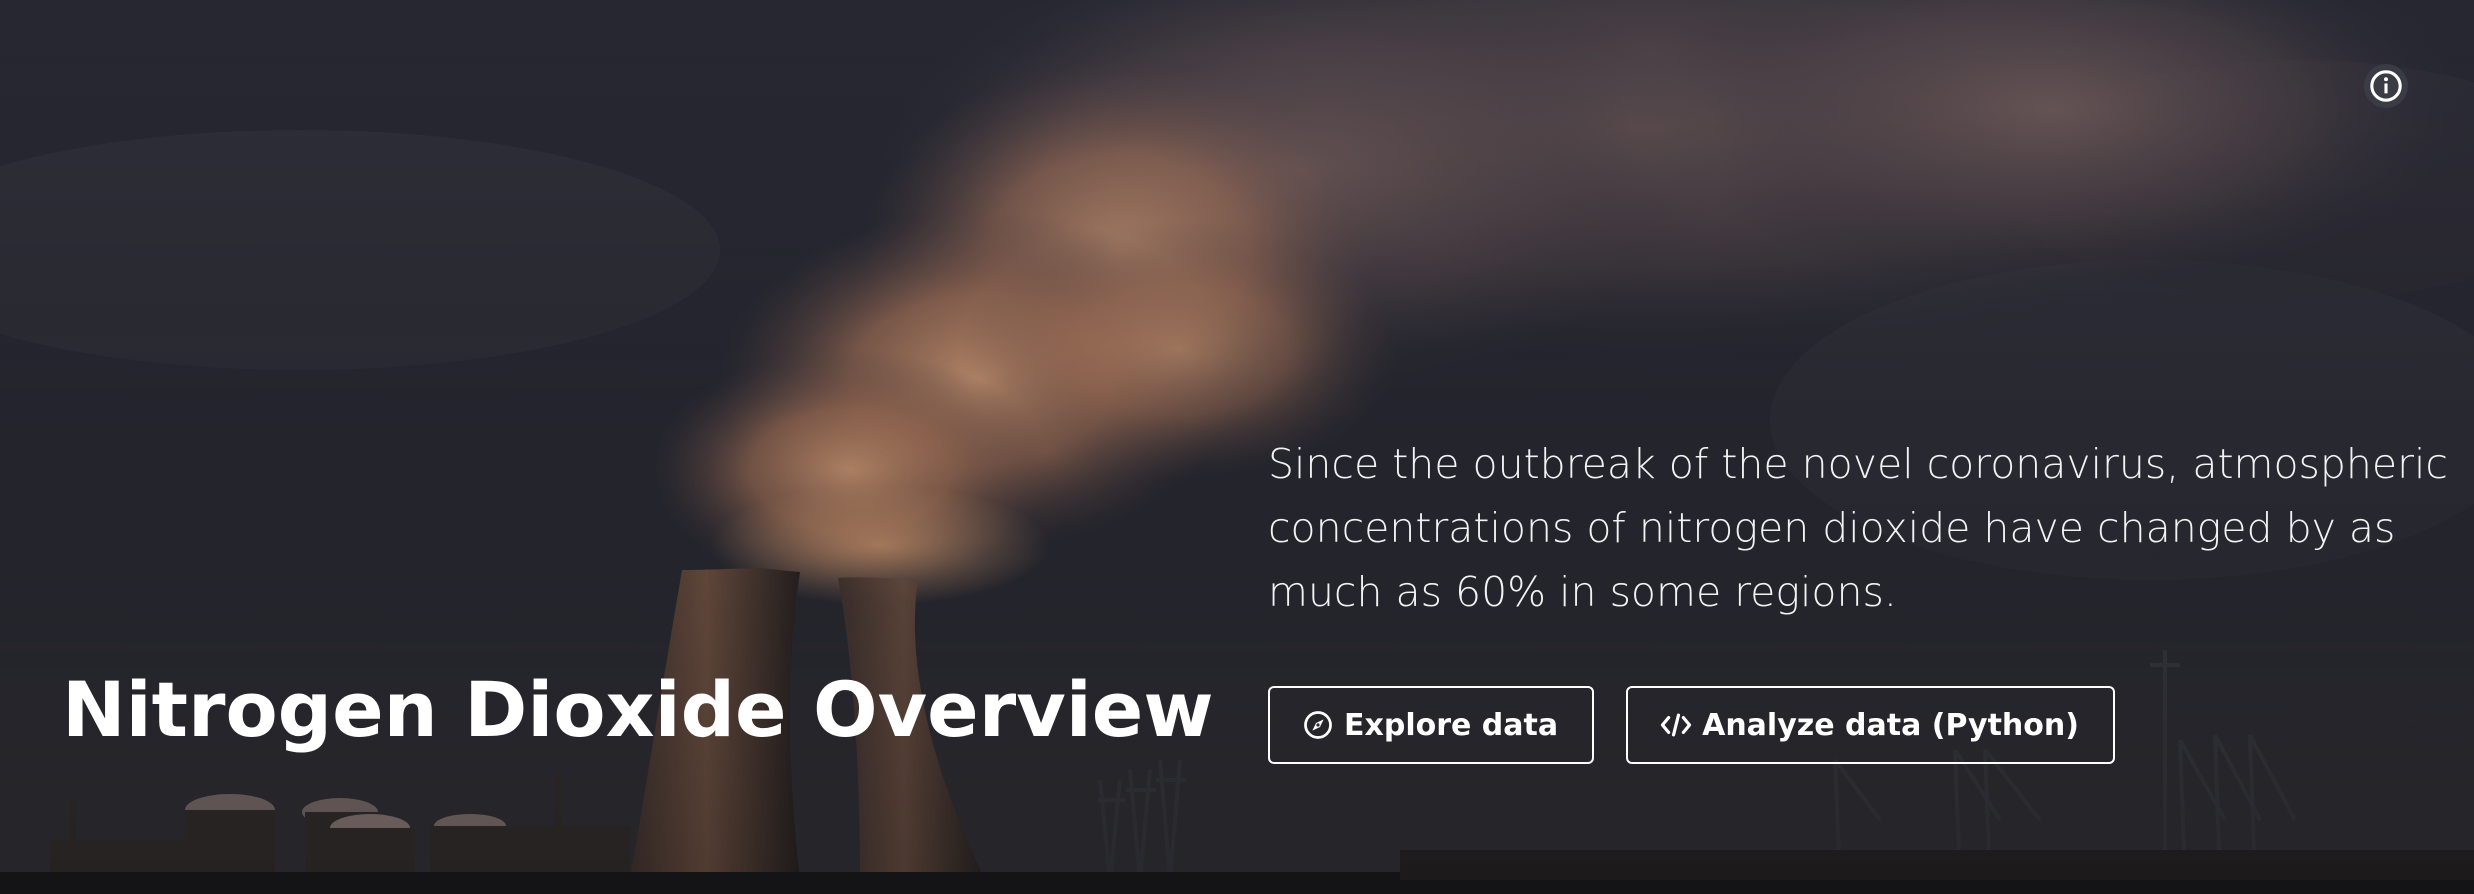 The width and height of the screenshot is (2474, 894). I want to click on explore-data-button: Explore data, so click(1431, 725).